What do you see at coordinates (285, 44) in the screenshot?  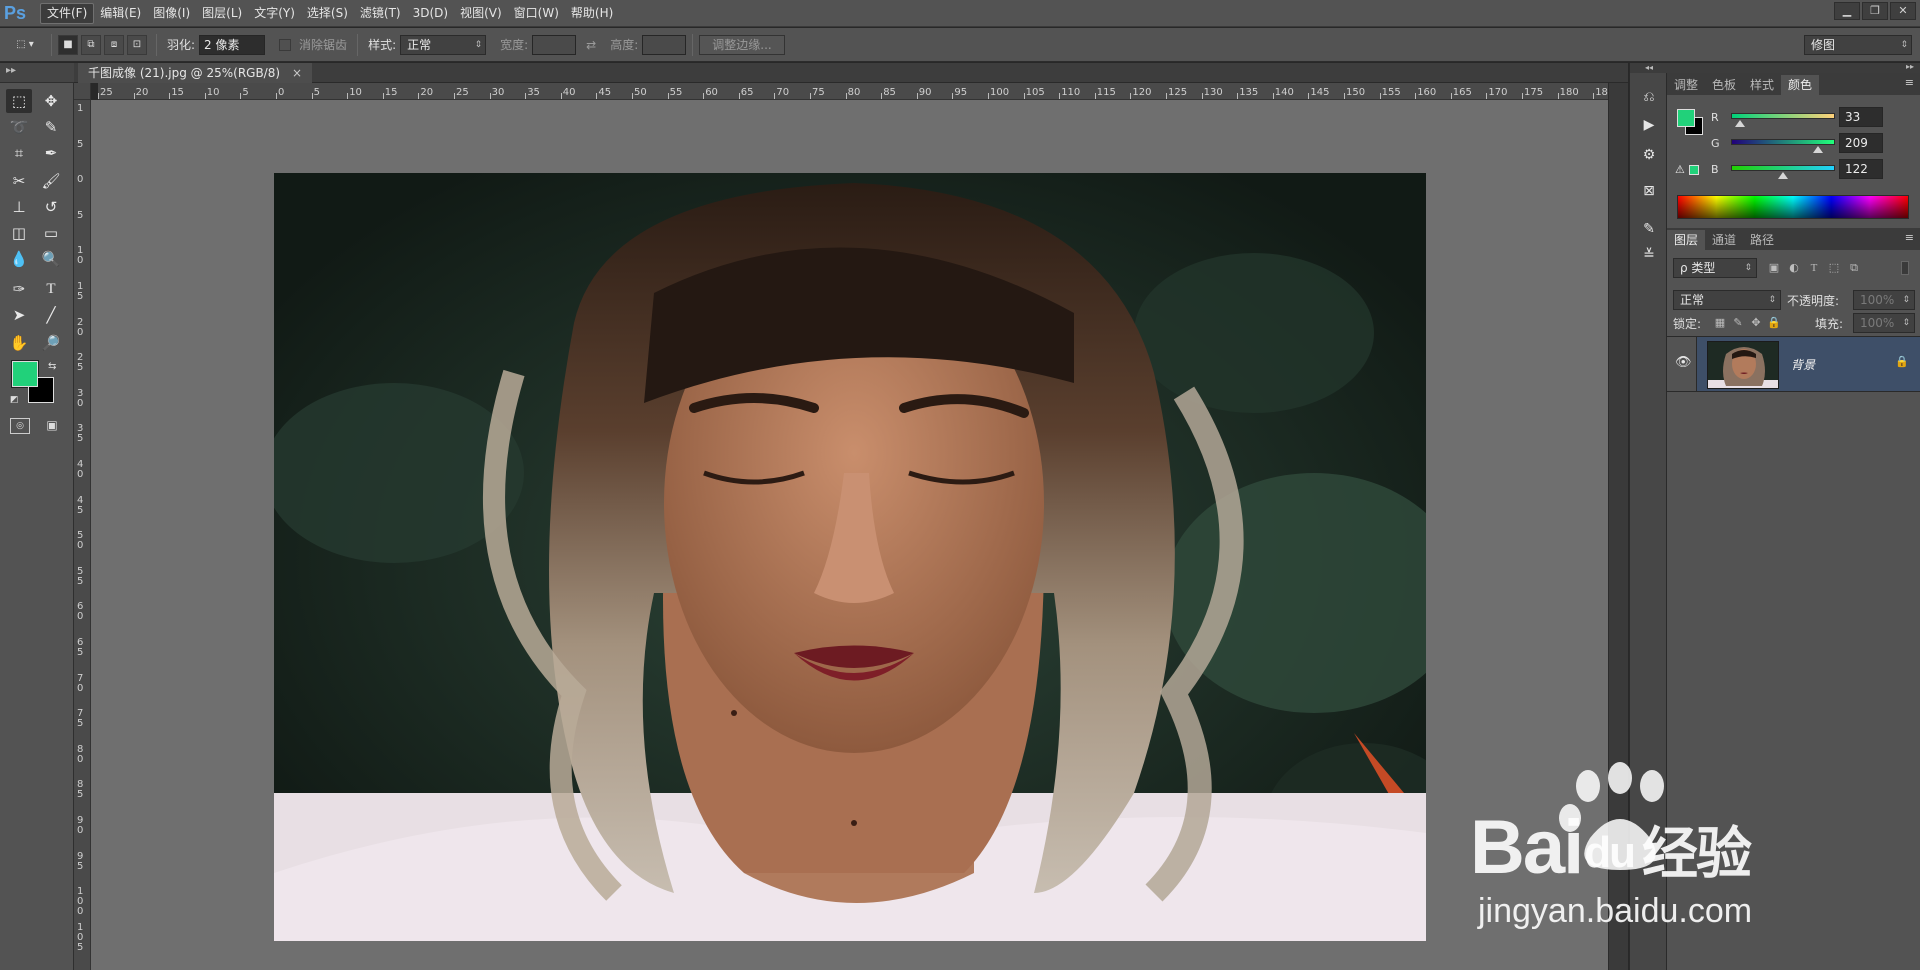 I see `antialias-checkbox` at bounding box center [285, 44].